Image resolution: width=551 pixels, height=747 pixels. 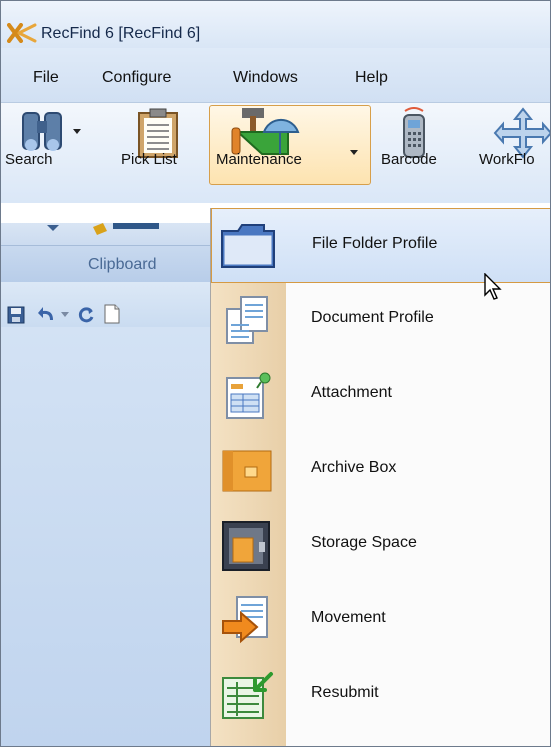 I want to click on menu-help: Help, so click(x=371, y=78).